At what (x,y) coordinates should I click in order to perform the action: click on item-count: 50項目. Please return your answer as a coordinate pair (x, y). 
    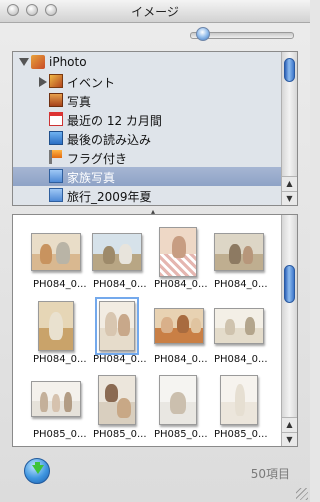
    Looking at the image, I should click on (270, 474).